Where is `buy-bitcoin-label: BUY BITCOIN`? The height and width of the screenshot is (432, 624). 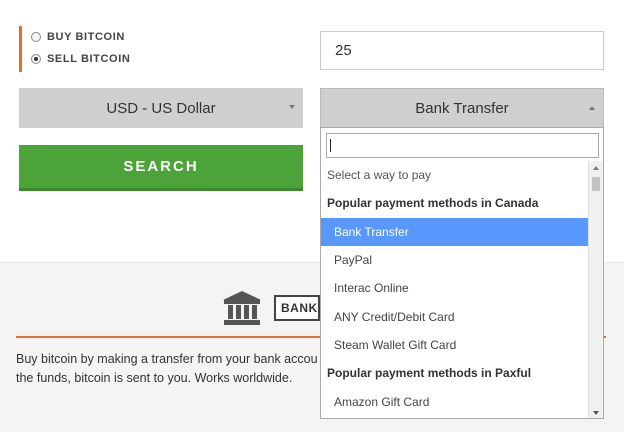
buy-bitcoin-label: BUY BITCOIN is located at coordinates (86, 37).